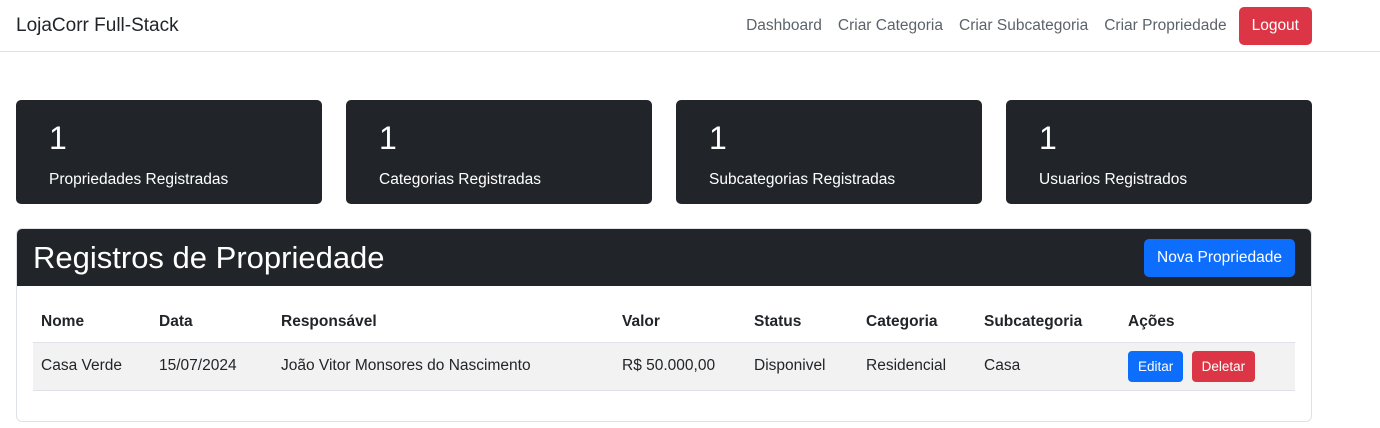 This screenshot has height=428, width=1380. Describe the element at coordinates (917, 366) in the screenshot. I see `cell-categoria: Residencial` at that location.